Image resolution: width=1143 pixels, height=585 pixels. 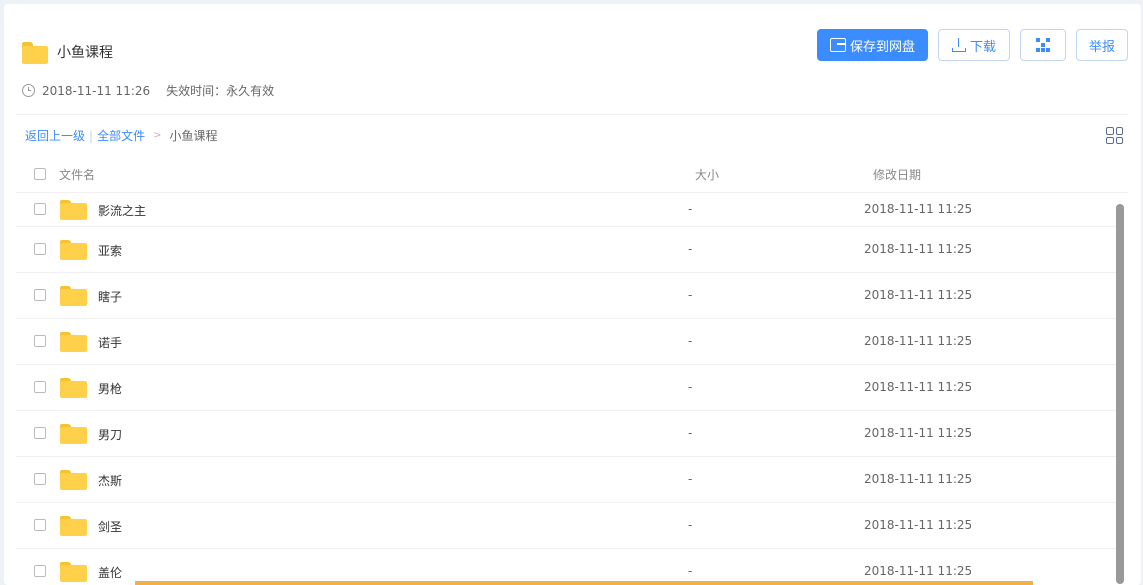 What do you see at coordinates (572, 174) in the screenshot?
I see `table-header: 文件名 大小 修改日期` at bounding box center [572, 174].